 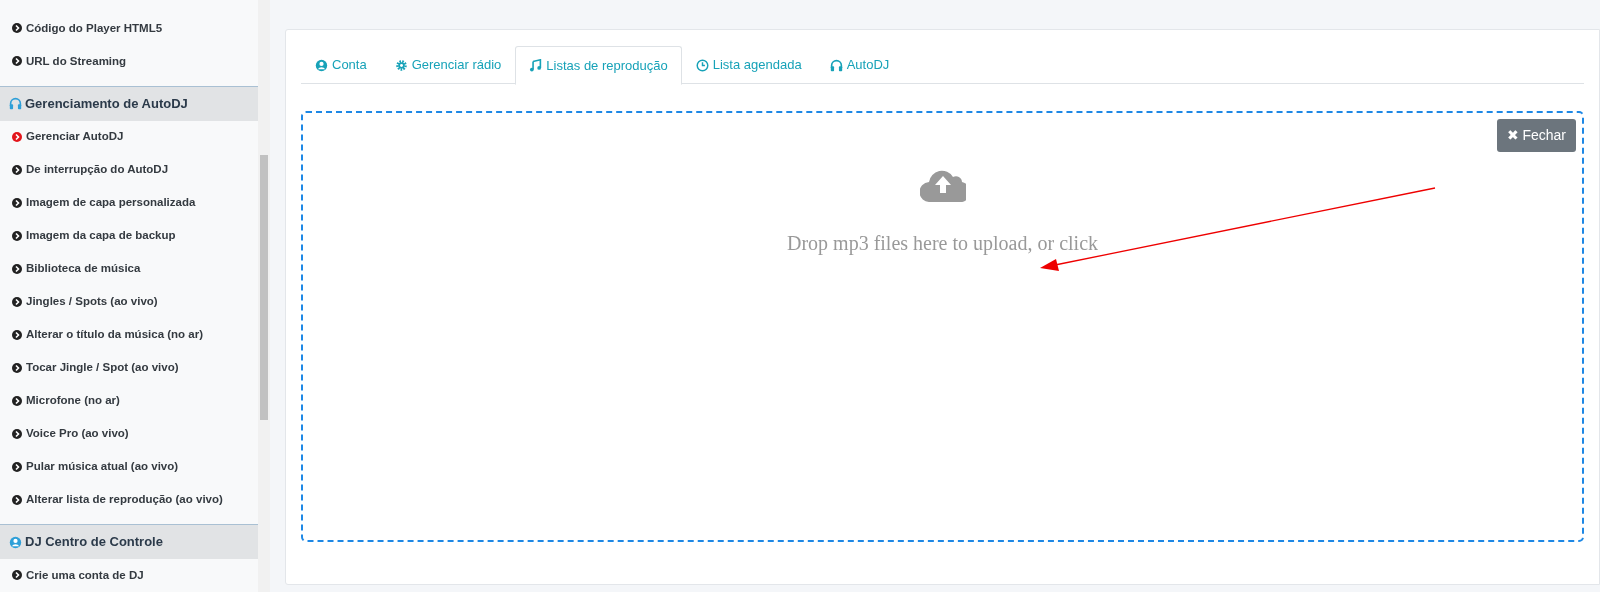 What do you see at coordinates (117, 500) in the screenshot?
I see `sidebar-item: Alterar lista de reprodução (ao vivo)` at bounding box center [117, 500].